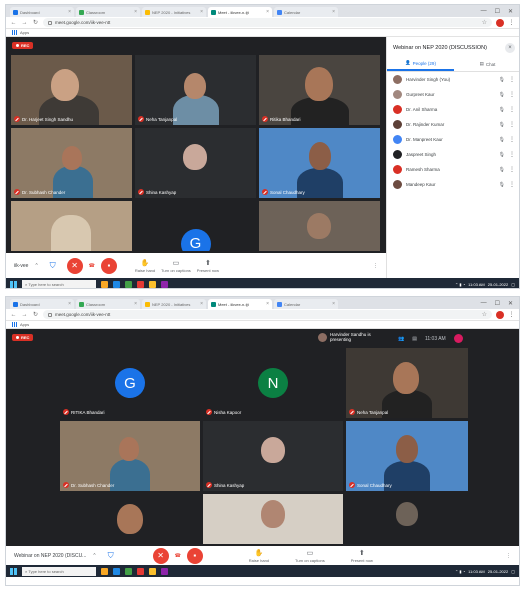 This screenshot has width=525, height=590. What do you see at coordinates (453, 94) in the screenshot?
I see `participant-row: Gurpreet Kaur 🎙 ⋮` at bounding box center [453, 94].